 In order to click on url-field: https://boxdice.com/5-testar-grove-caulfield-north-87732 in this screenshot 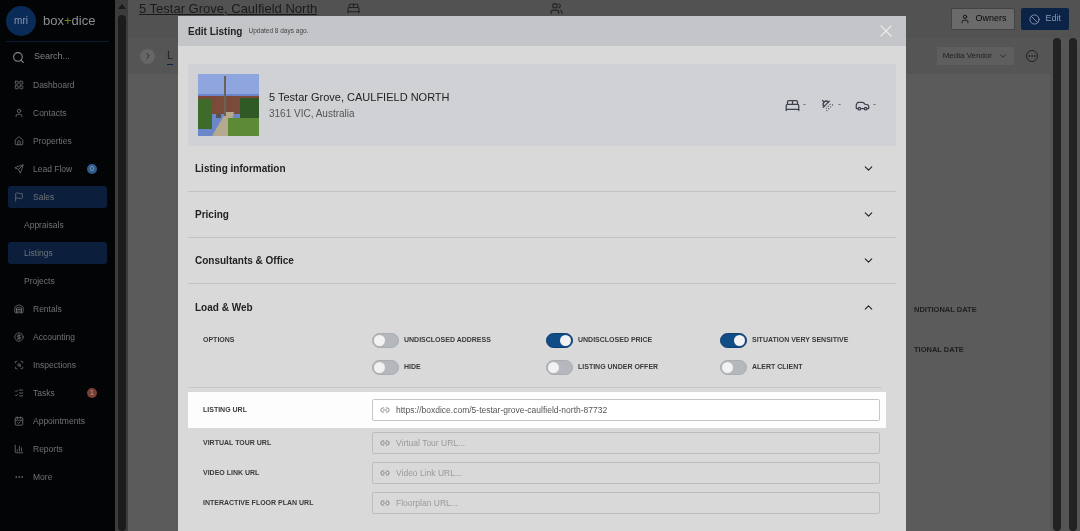, I will do `click(626, 410)`.